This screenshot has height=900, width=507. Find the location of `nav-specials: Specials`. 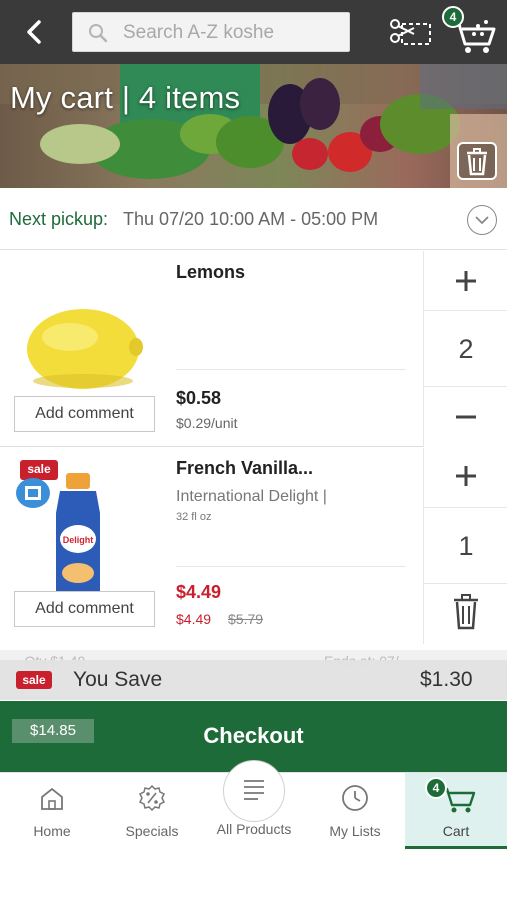

nav-specials: Specials is located at coordinates (152, 811).